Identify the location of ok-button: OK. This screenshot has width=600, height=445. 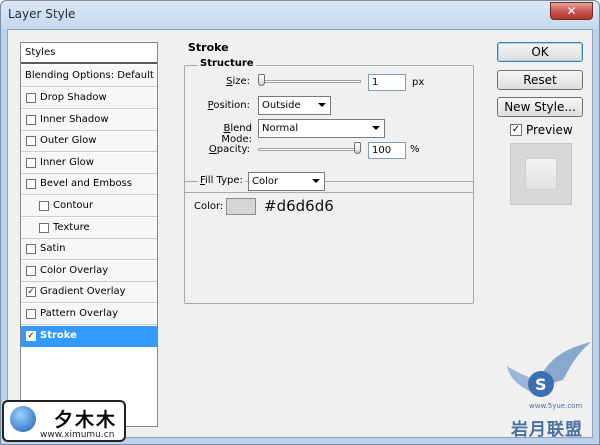
(540, 52).